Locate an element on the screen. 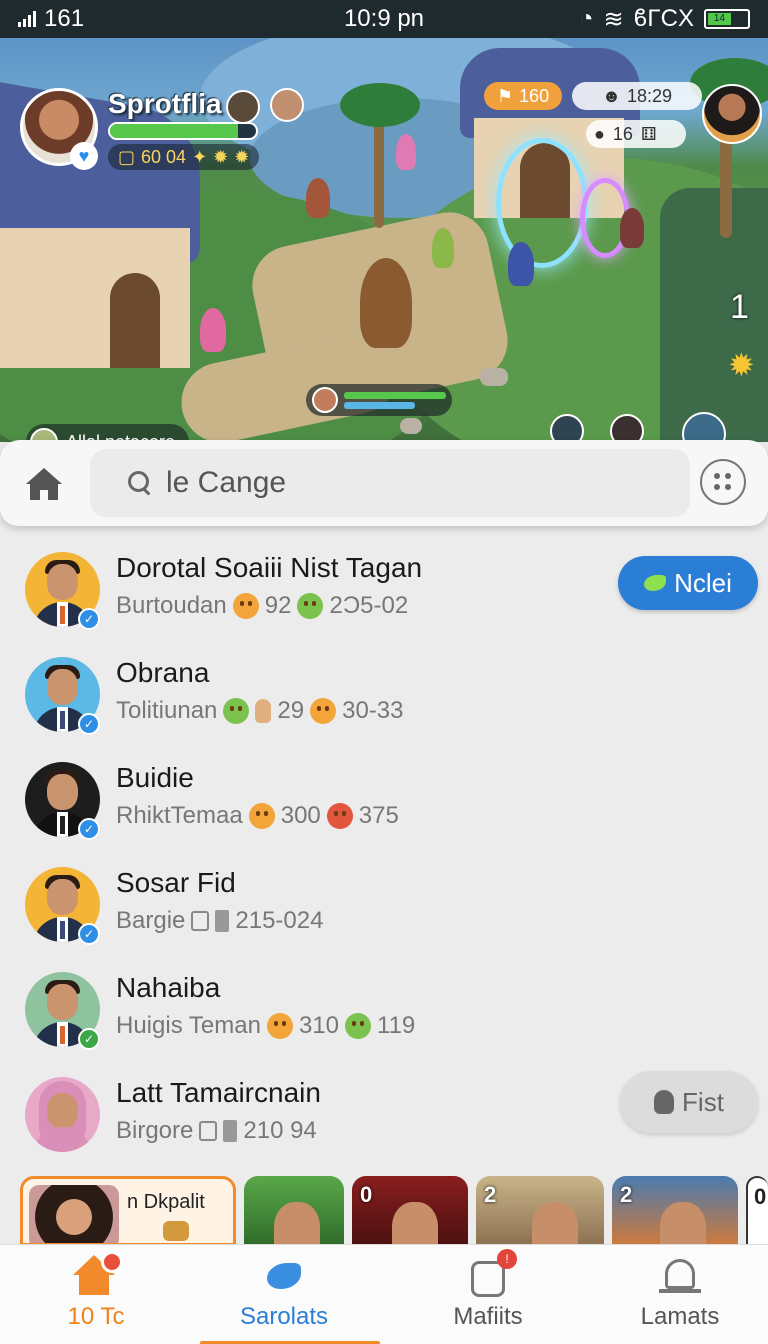  bottom-nav: 10 Tc Sarolats ! Mafiits Lamats is located at coordinates (384, 1294).